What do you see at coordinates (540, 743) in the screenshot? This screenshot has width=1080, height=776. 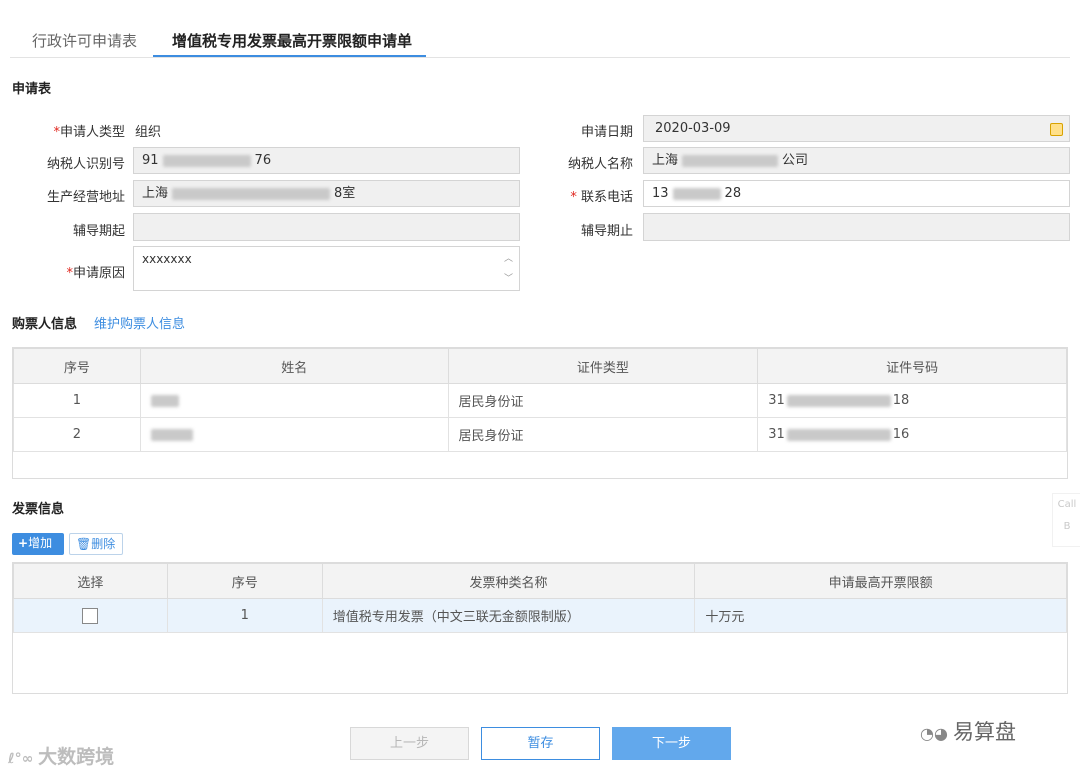 I see `save-draft-button: 暂存` at bounding box center [540, 743].